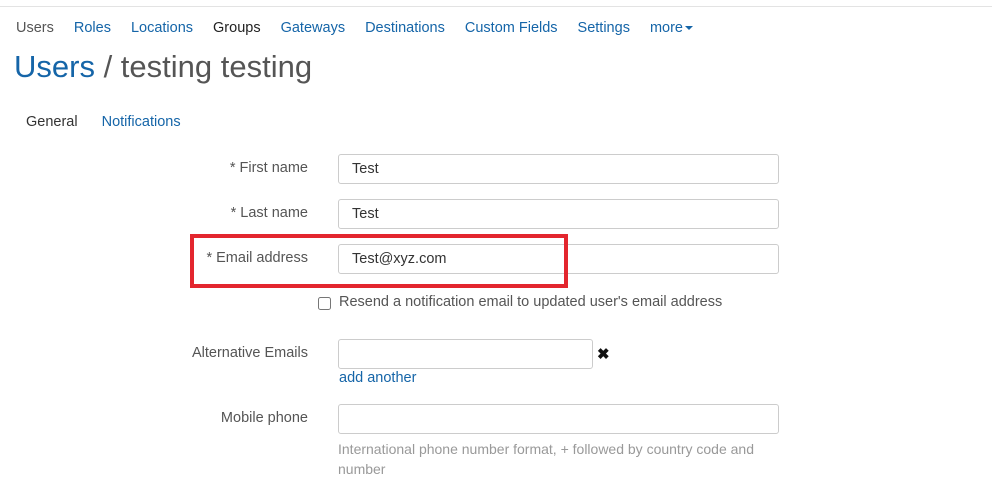  I want to click on breadcrumb-users-link: Users, so click(54, 66).